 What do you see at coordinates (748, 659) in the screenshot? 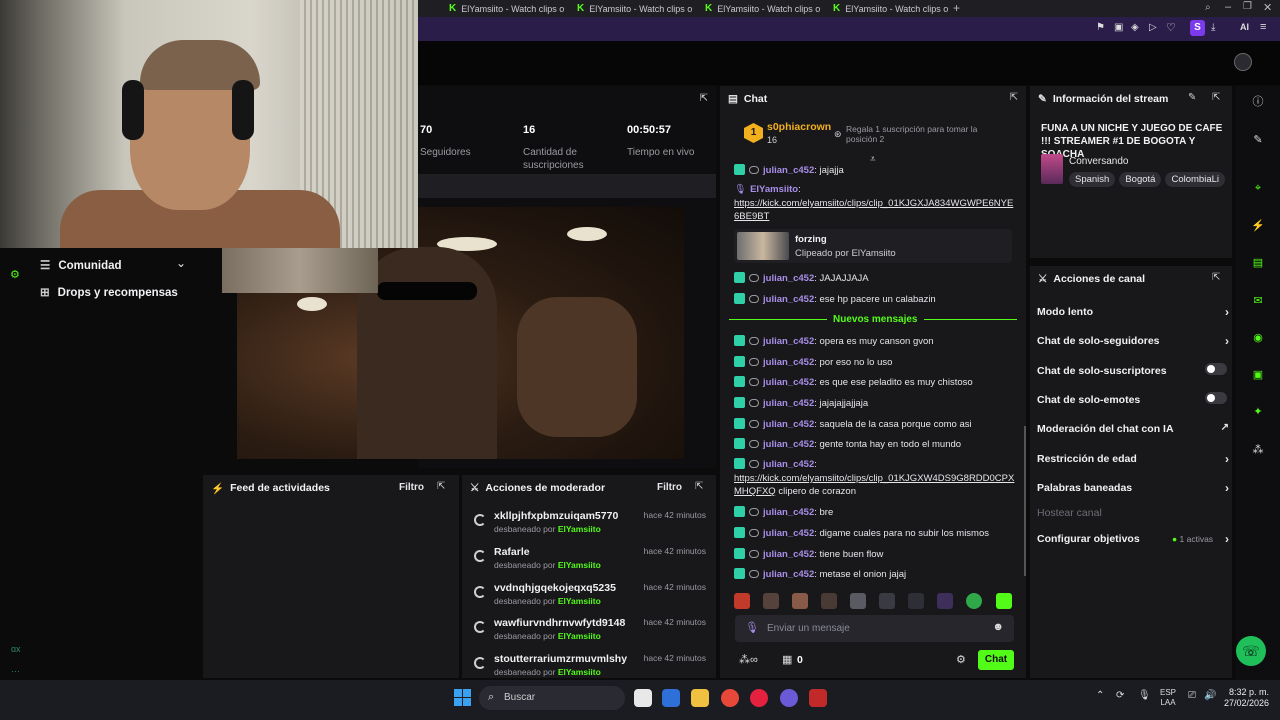
I see `points-icon: ⁂∞` at bounding box center [748, 659].